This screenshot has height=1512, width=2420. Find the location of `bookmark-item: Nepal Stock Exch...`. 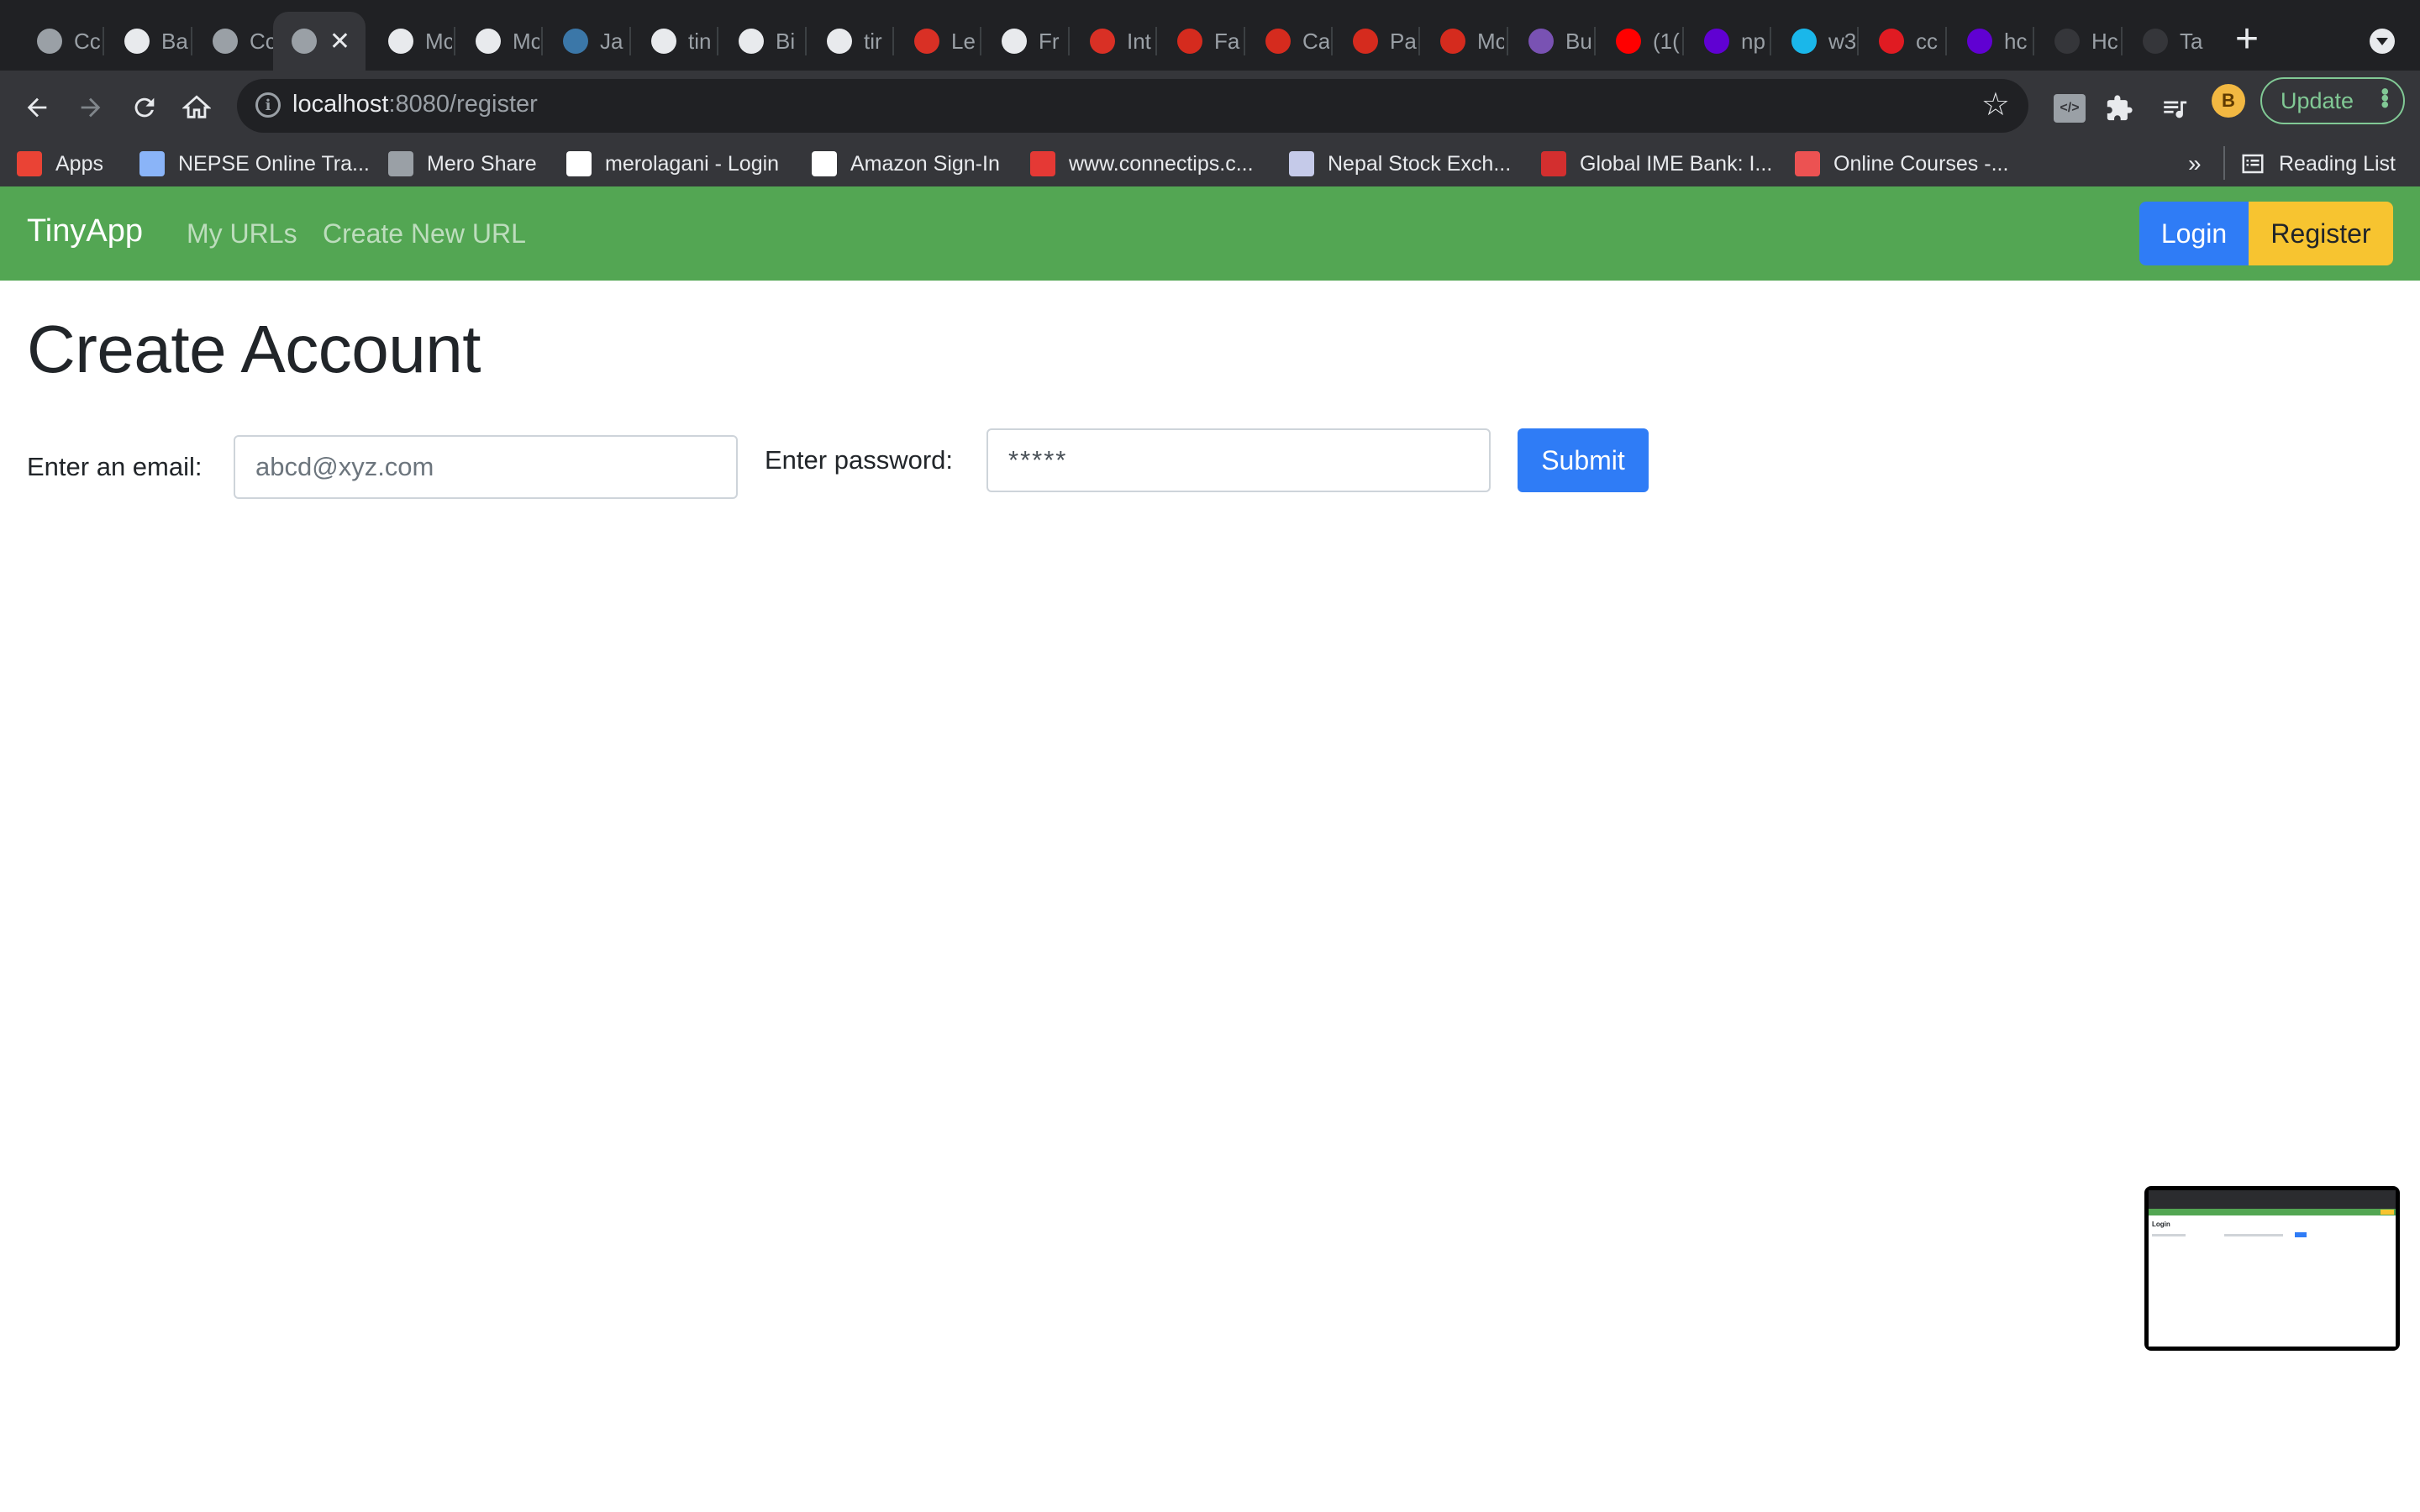

bookmark-item: Nepal Stock Exch... is located at coordinates (1400, 163).